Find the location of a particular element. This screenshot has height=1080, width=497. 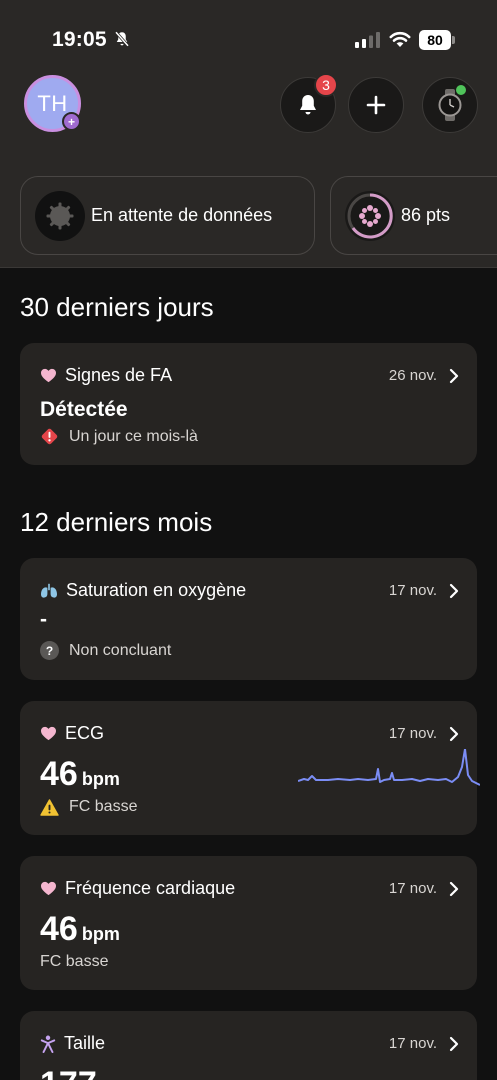

battery-tip is located at coordinates (453, 40).